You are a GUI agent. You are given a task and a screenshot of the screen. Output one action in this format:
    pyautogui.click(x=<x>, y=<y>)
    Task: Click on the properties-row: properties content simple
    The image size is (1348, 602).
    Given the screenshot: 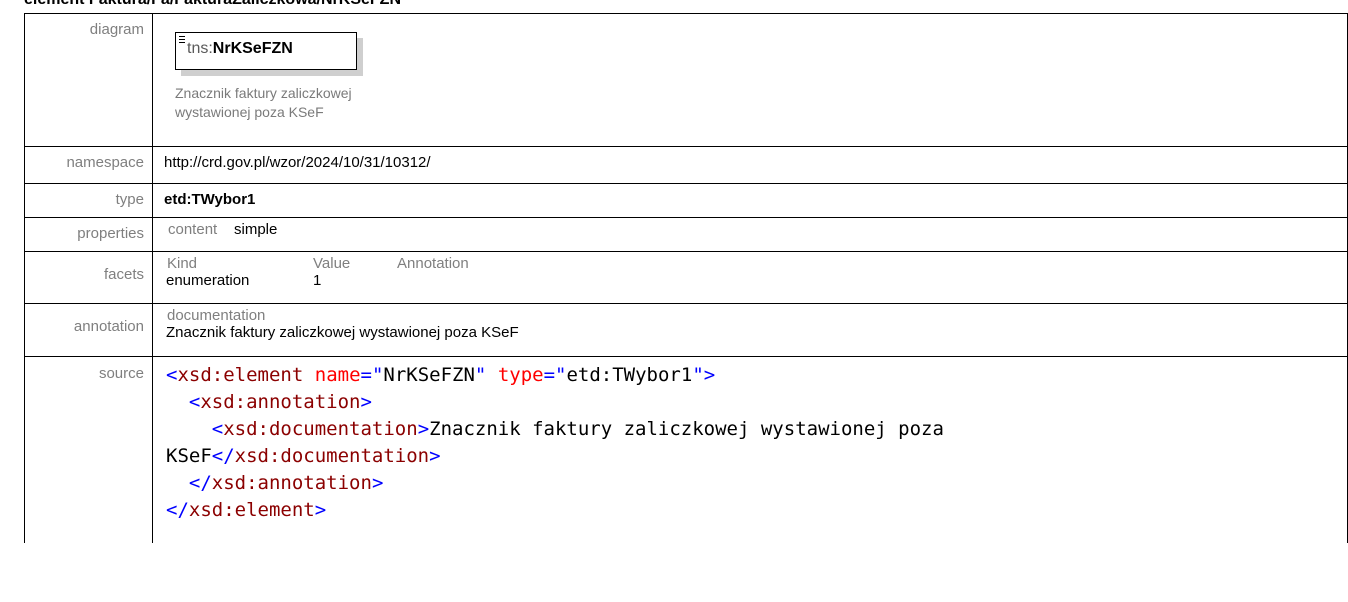 What is the action you would take?
    pyautogui.click(x=686, y=234)
    